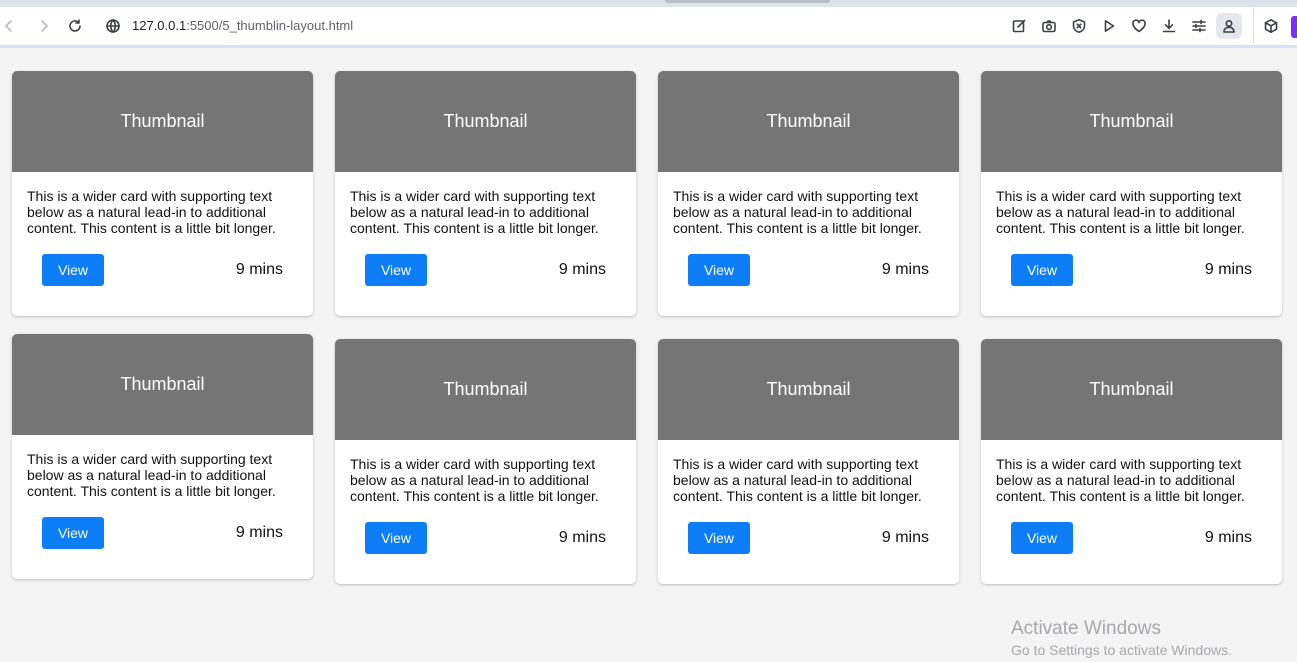 The width and height of the screenshot is (1297, 662). I want to click on shield-x-icon, so click(1079, 26).